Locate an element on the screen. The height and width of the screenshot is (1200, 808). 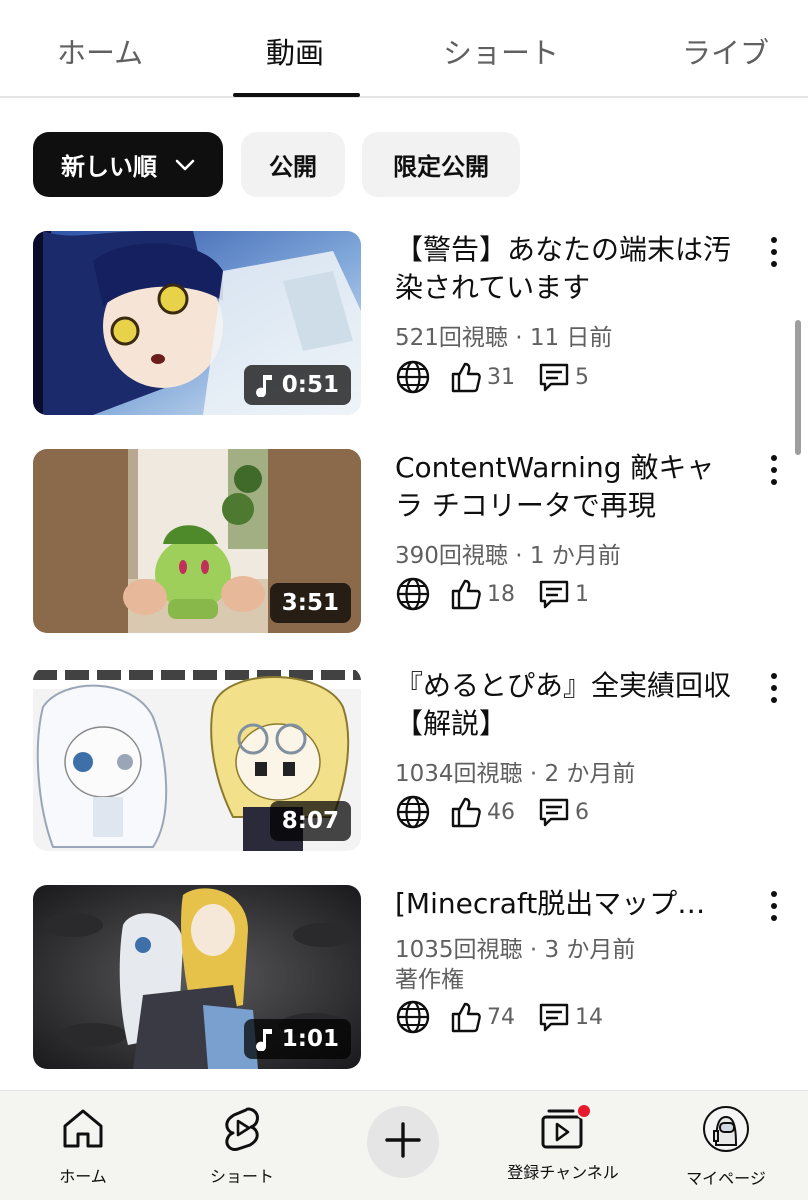
like-count: 74 is located at coordinates (501, 1017).